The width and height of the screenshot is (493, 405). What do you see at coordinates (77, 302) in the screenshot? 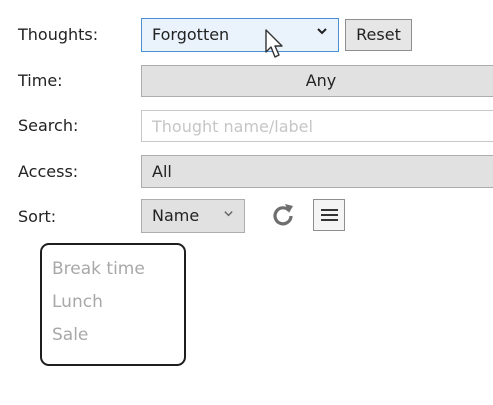
I see `list-item: Lunch` at bounding box center [77, 302].